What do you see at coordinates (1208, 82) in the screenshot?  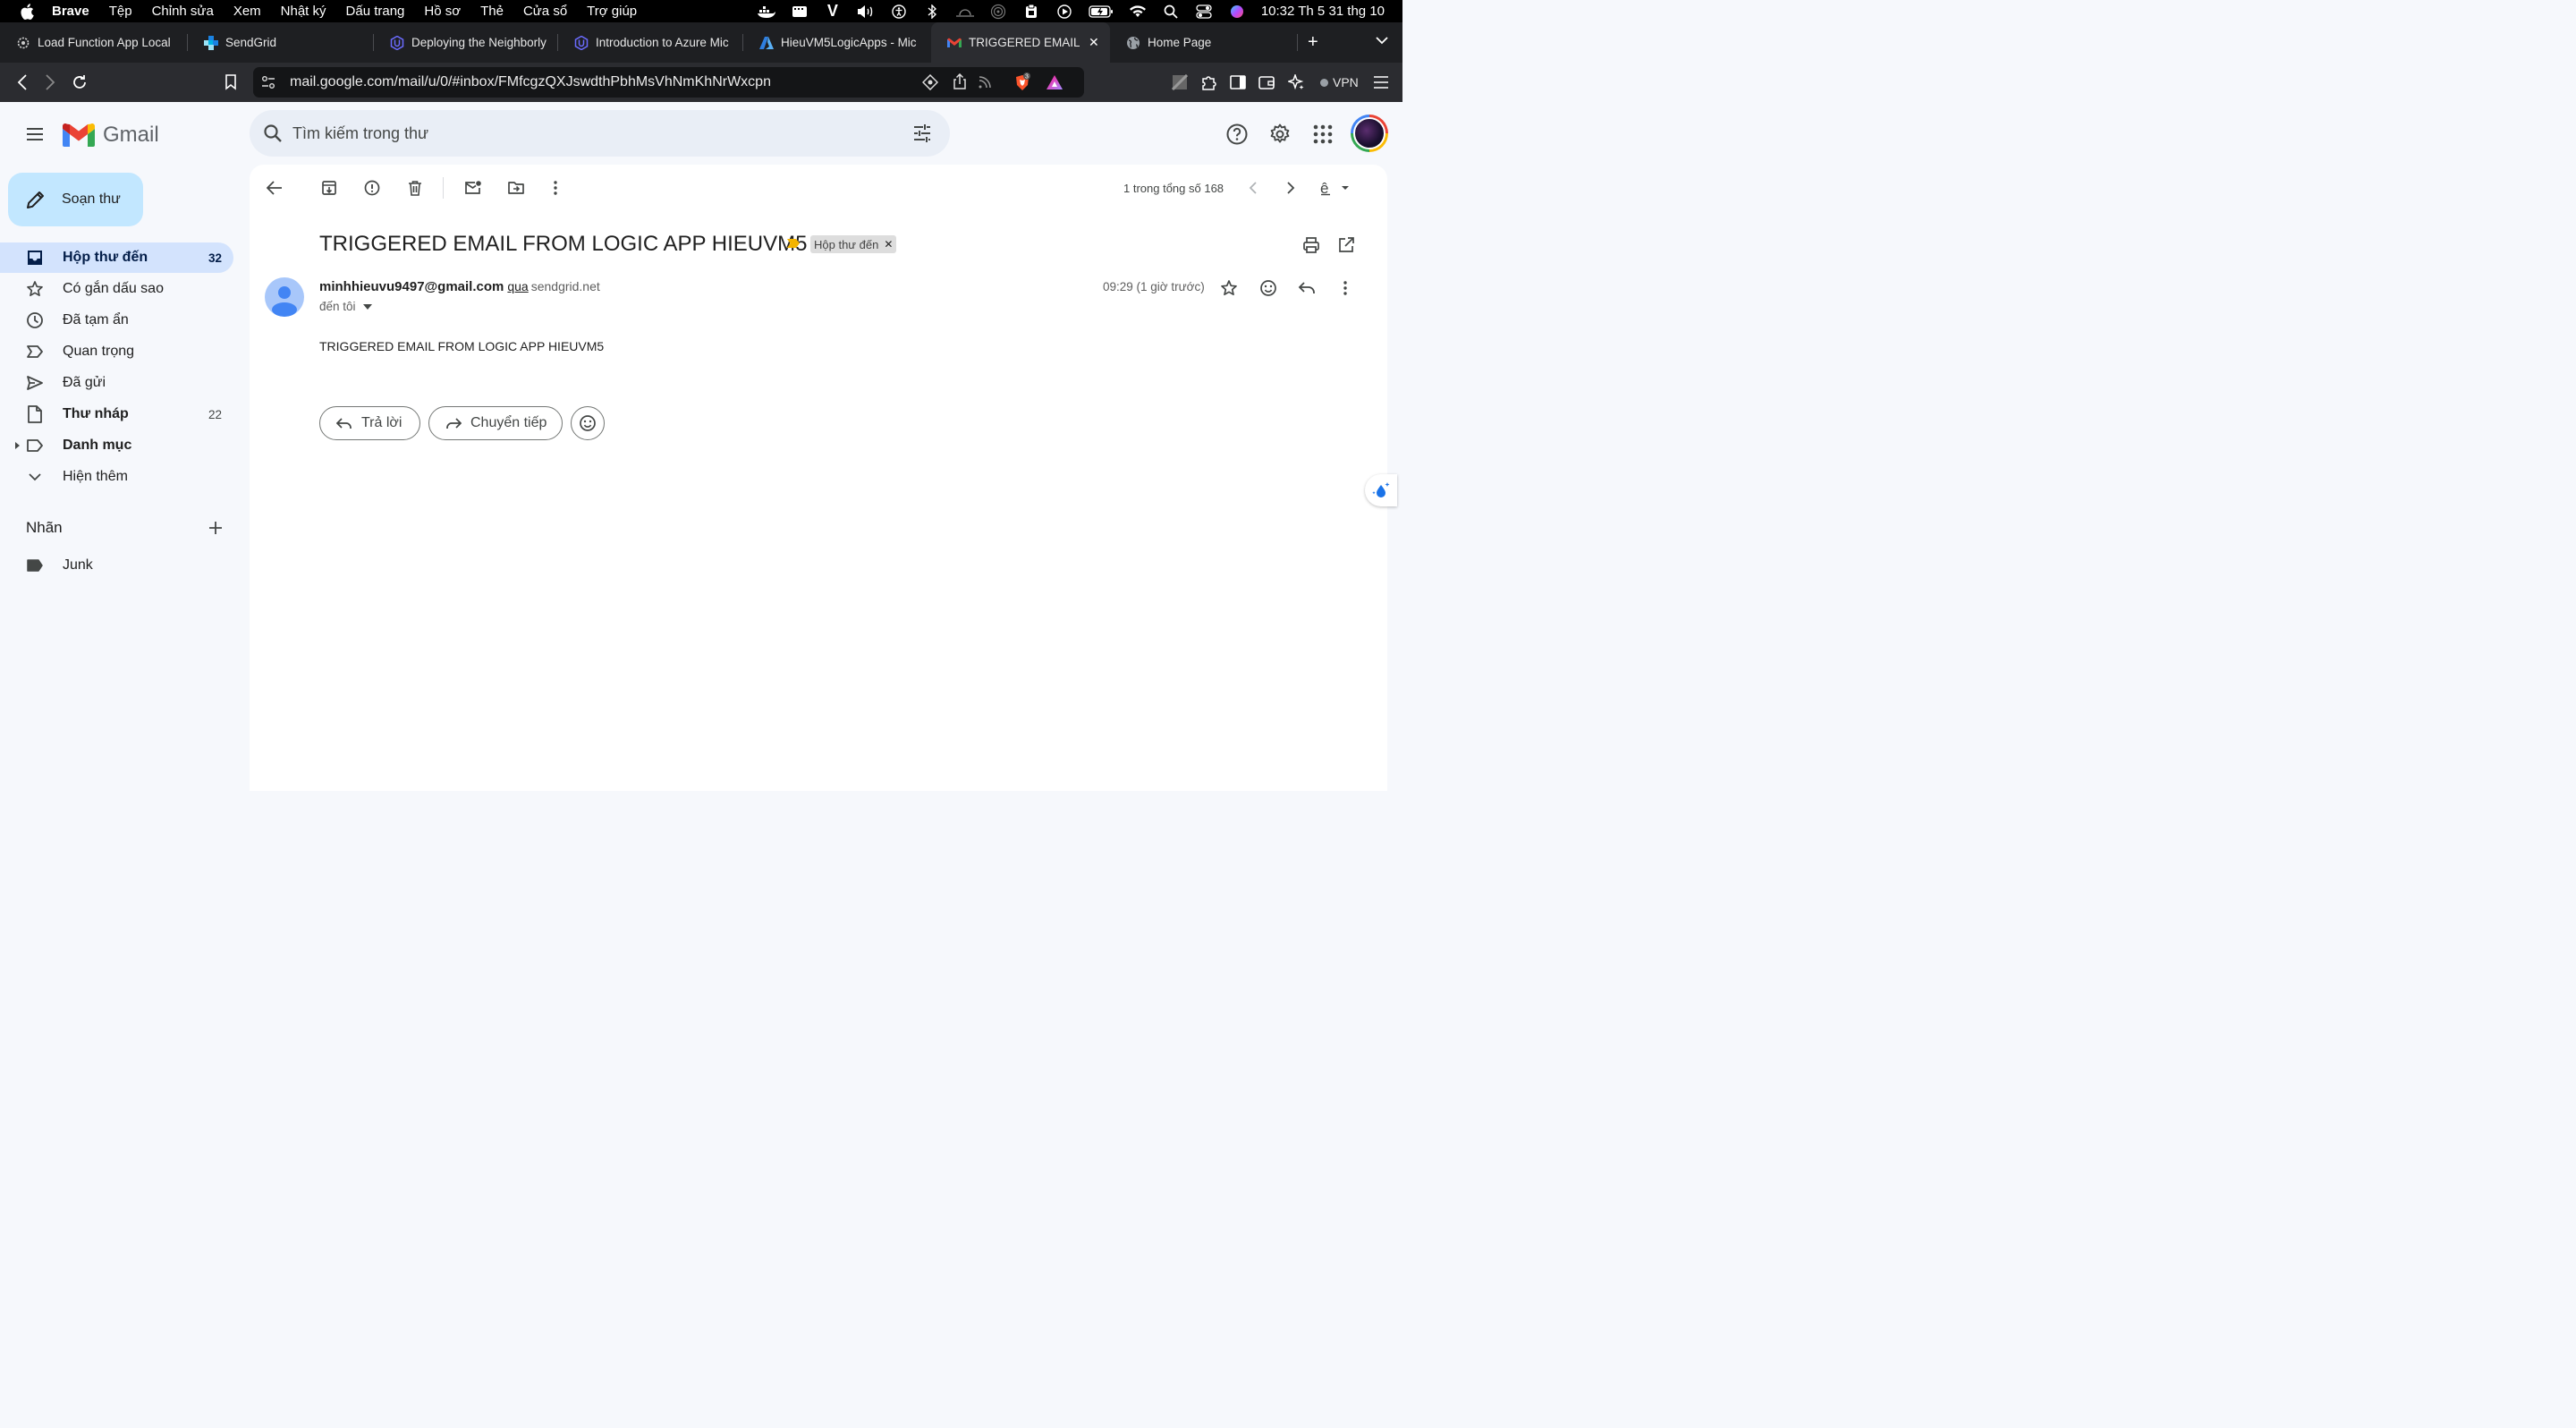 I see `extensions-puzzle-icon` at bounding box center [1208, 82].